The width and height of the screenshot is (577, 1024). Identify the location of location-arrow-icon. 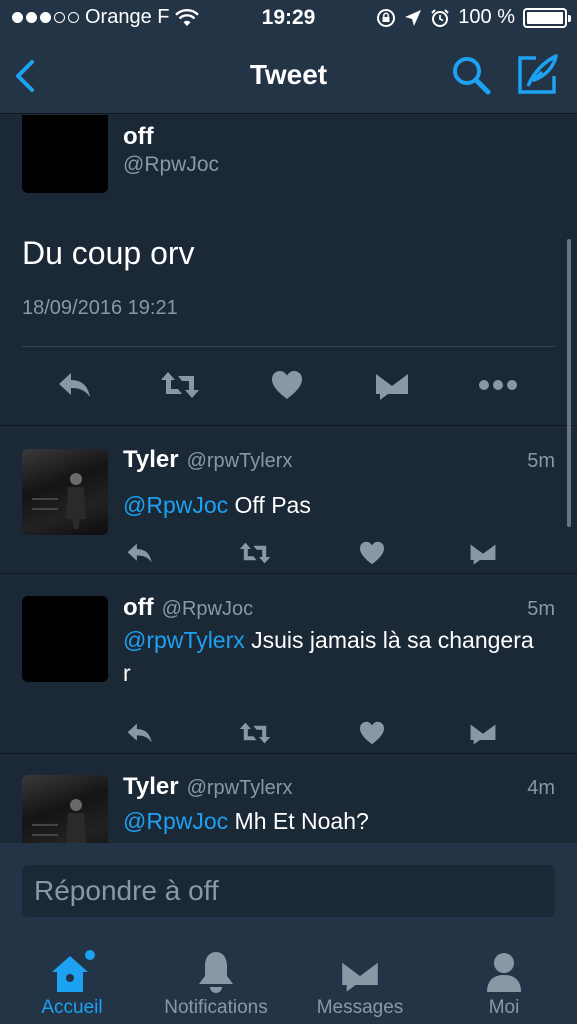
(413, 17).